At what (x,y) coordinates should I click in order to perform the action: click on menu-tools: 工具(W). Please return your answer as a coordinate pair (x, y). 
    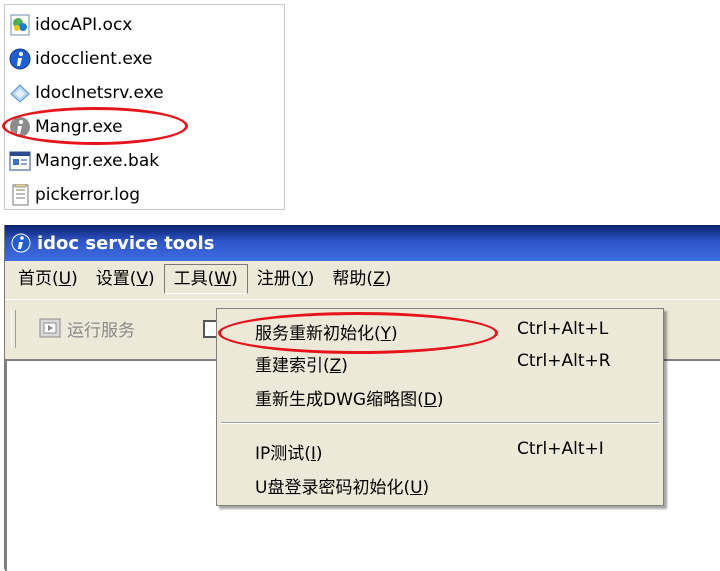
    Looking at the image, I should click on (205, 279).